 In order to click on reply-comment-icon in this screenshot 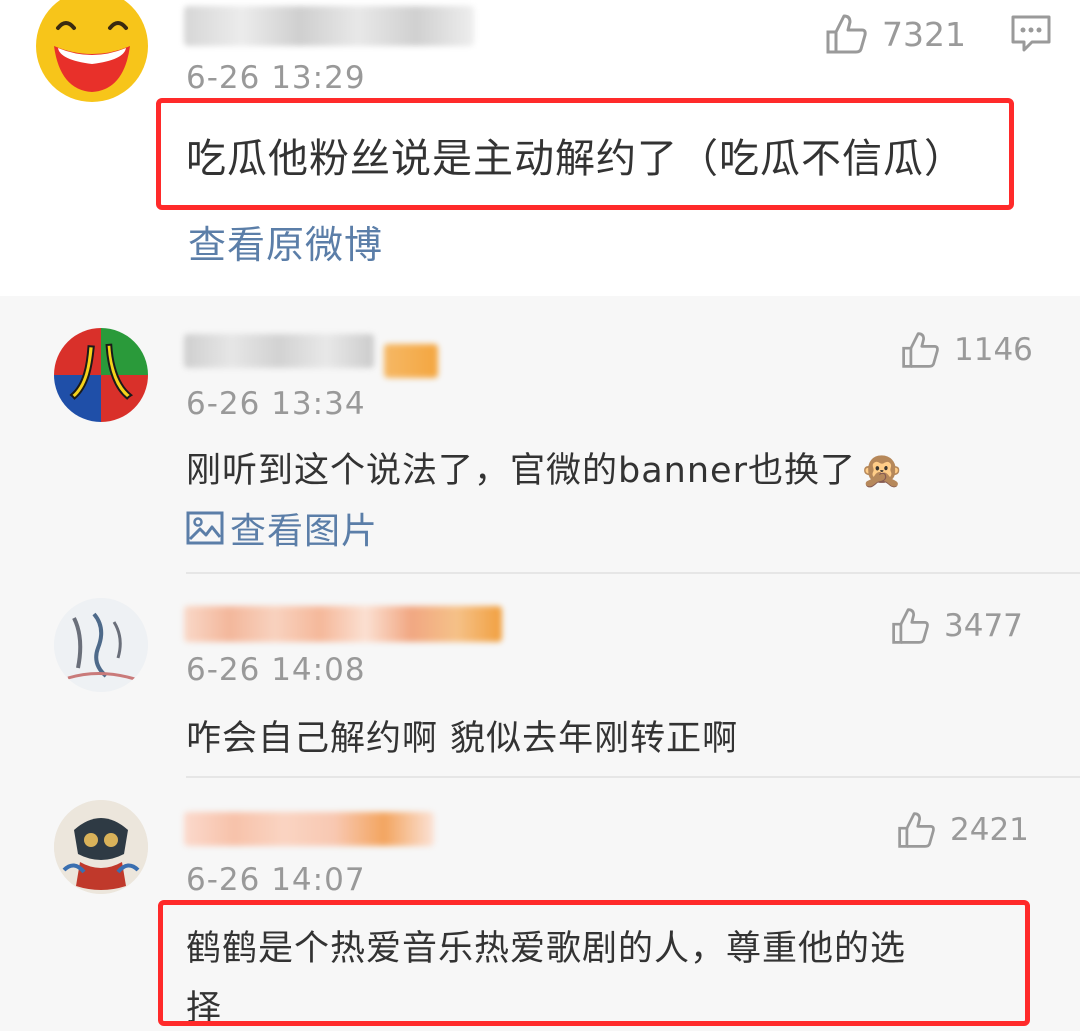, I will do `click(1031, 34)`.